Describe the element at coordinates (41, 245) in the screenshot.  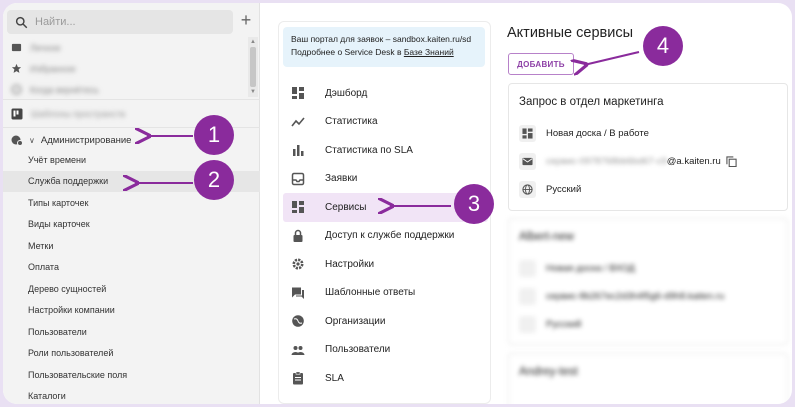
I see `admin-item-label: Метки` at that location.